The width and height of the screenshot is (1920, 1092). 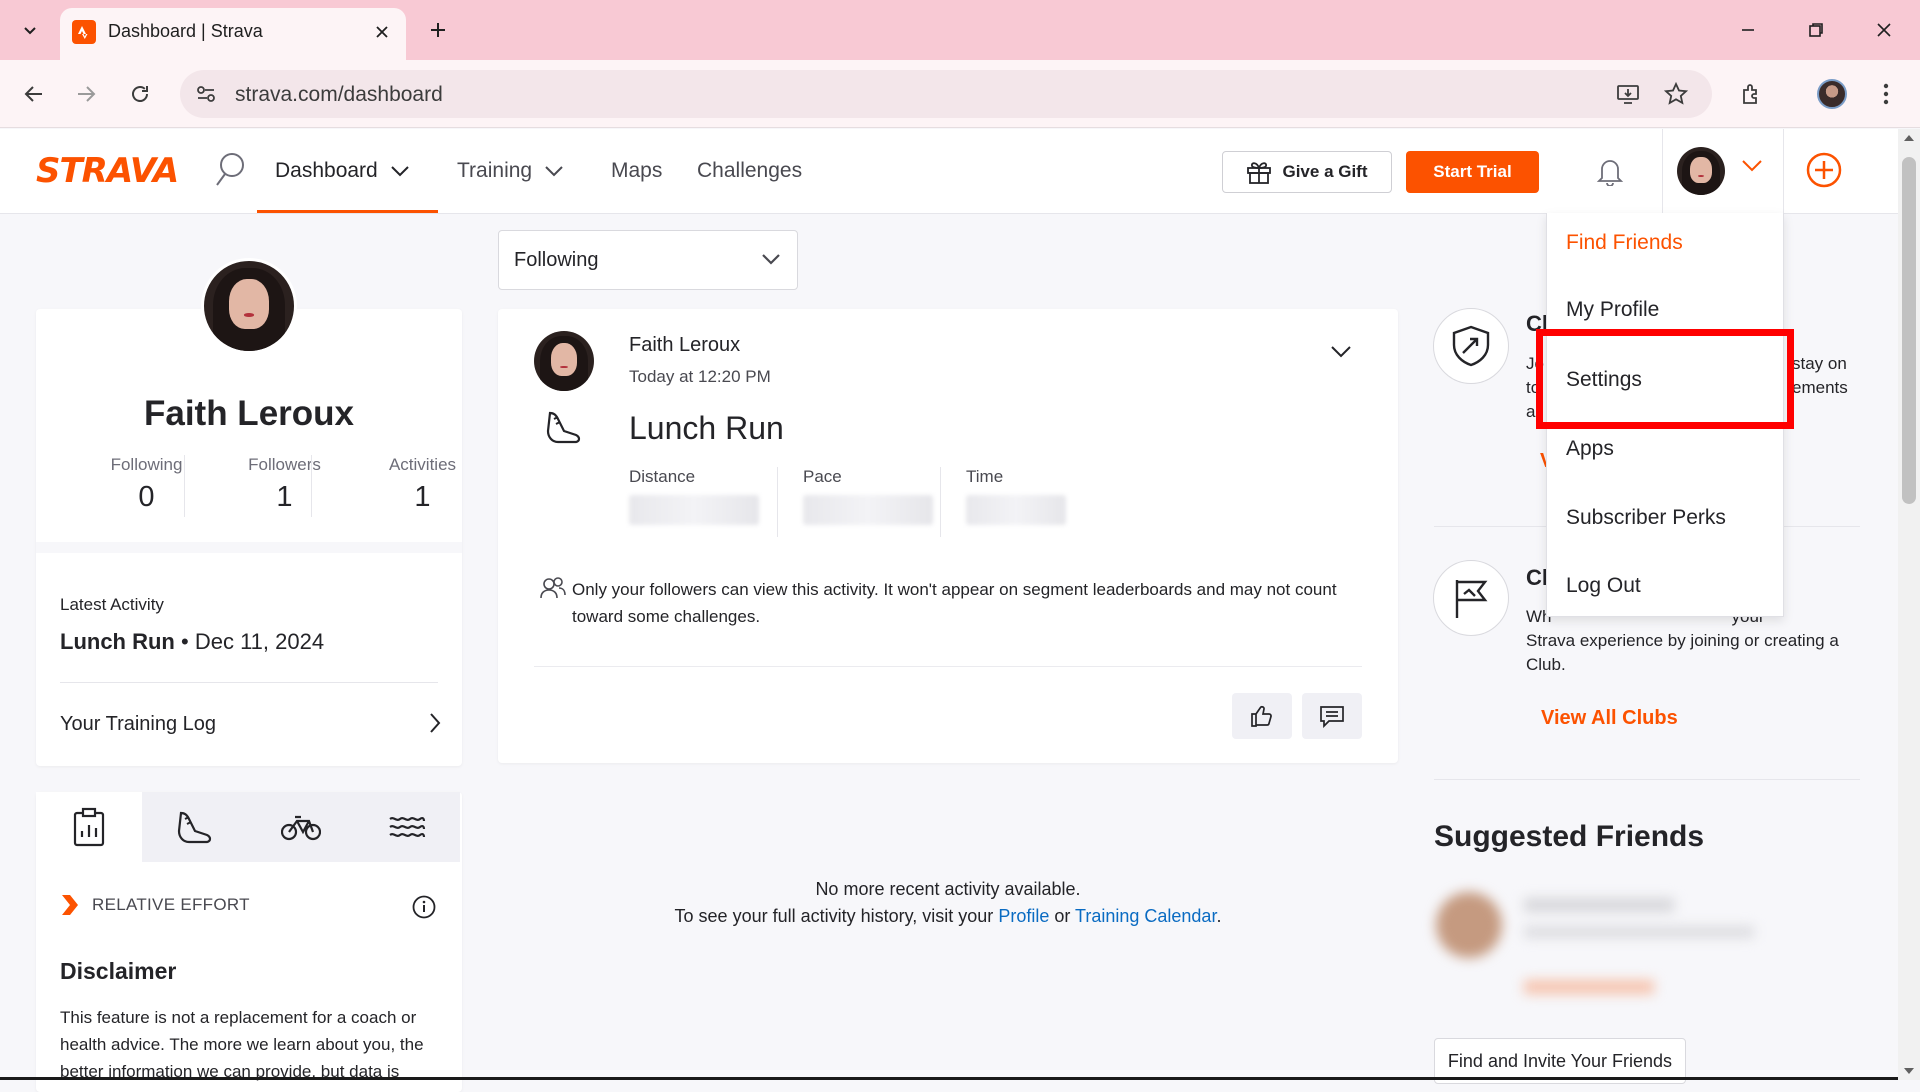 I want to click on new-tab-button, so click(x=438, y=30).